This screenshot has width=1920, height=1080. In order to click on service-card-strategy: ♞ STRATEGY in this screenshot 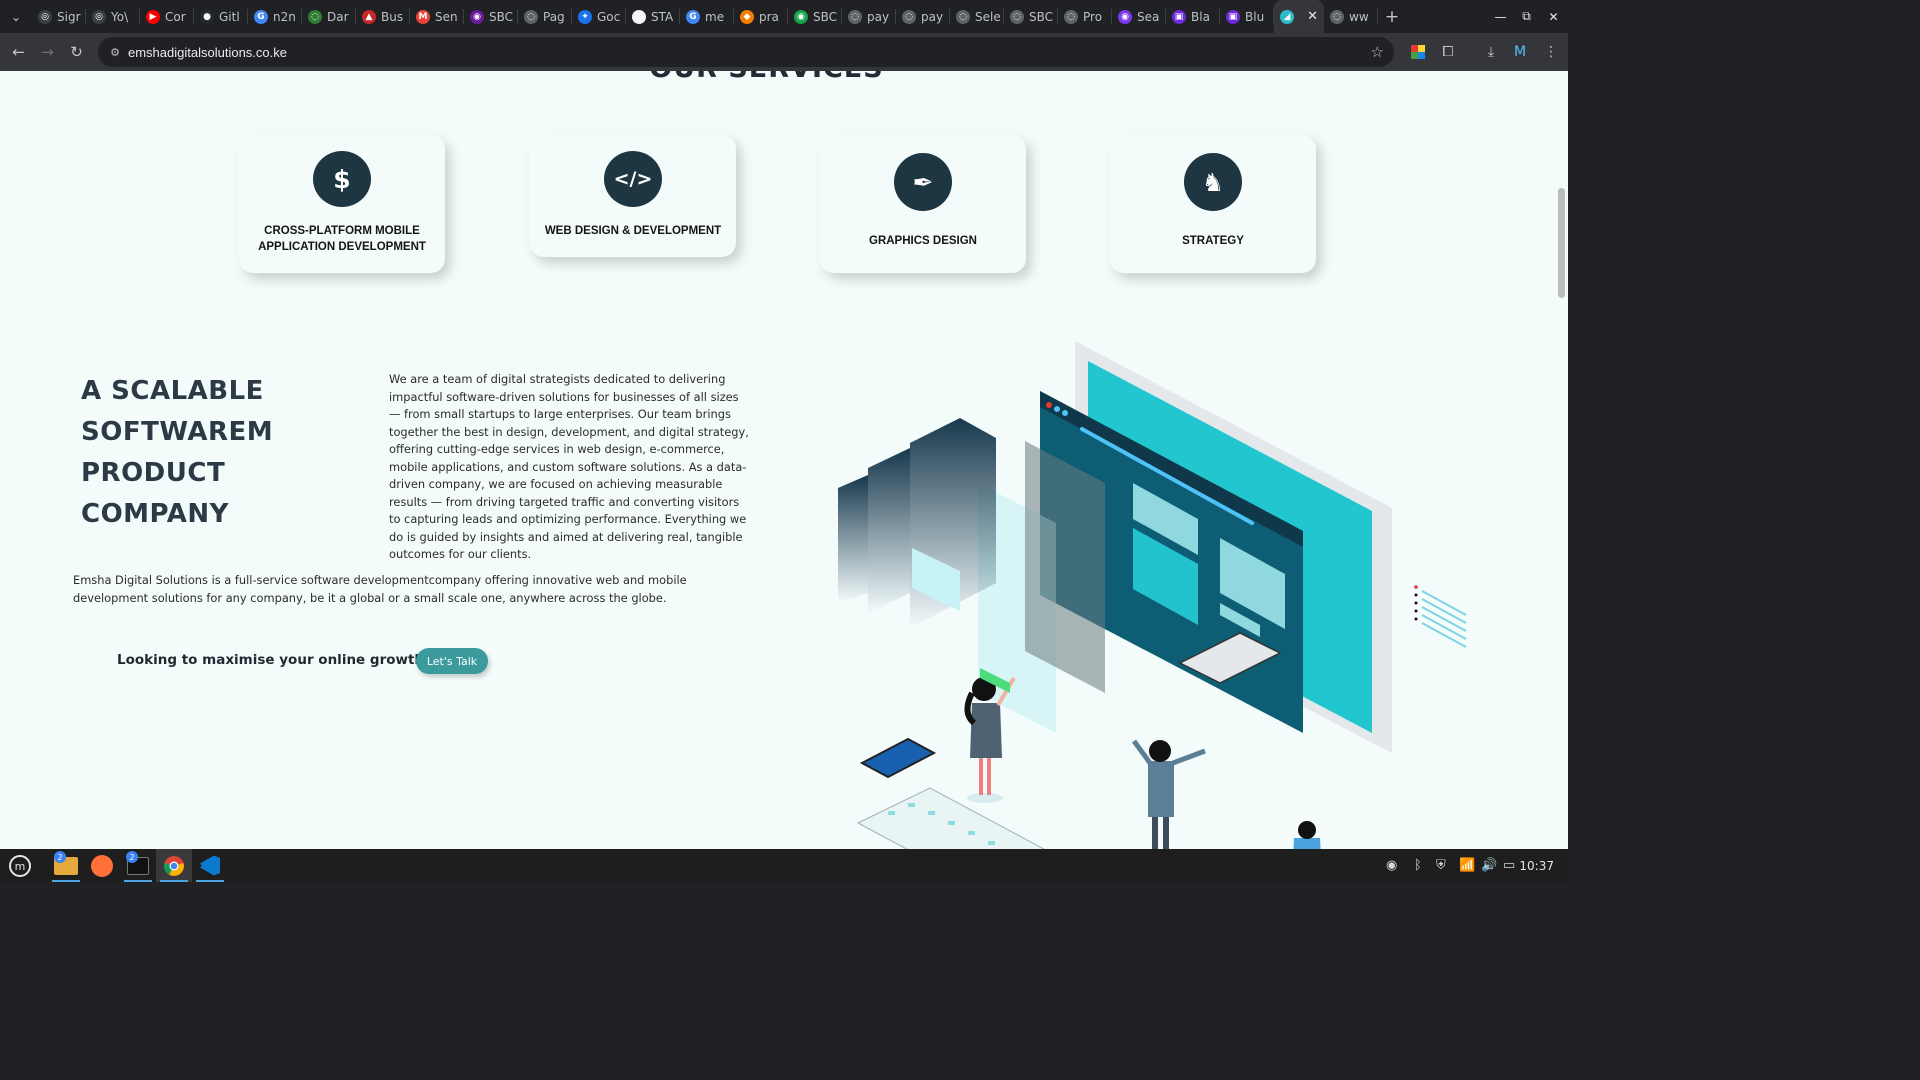, I will do `click(1213, 204)`.